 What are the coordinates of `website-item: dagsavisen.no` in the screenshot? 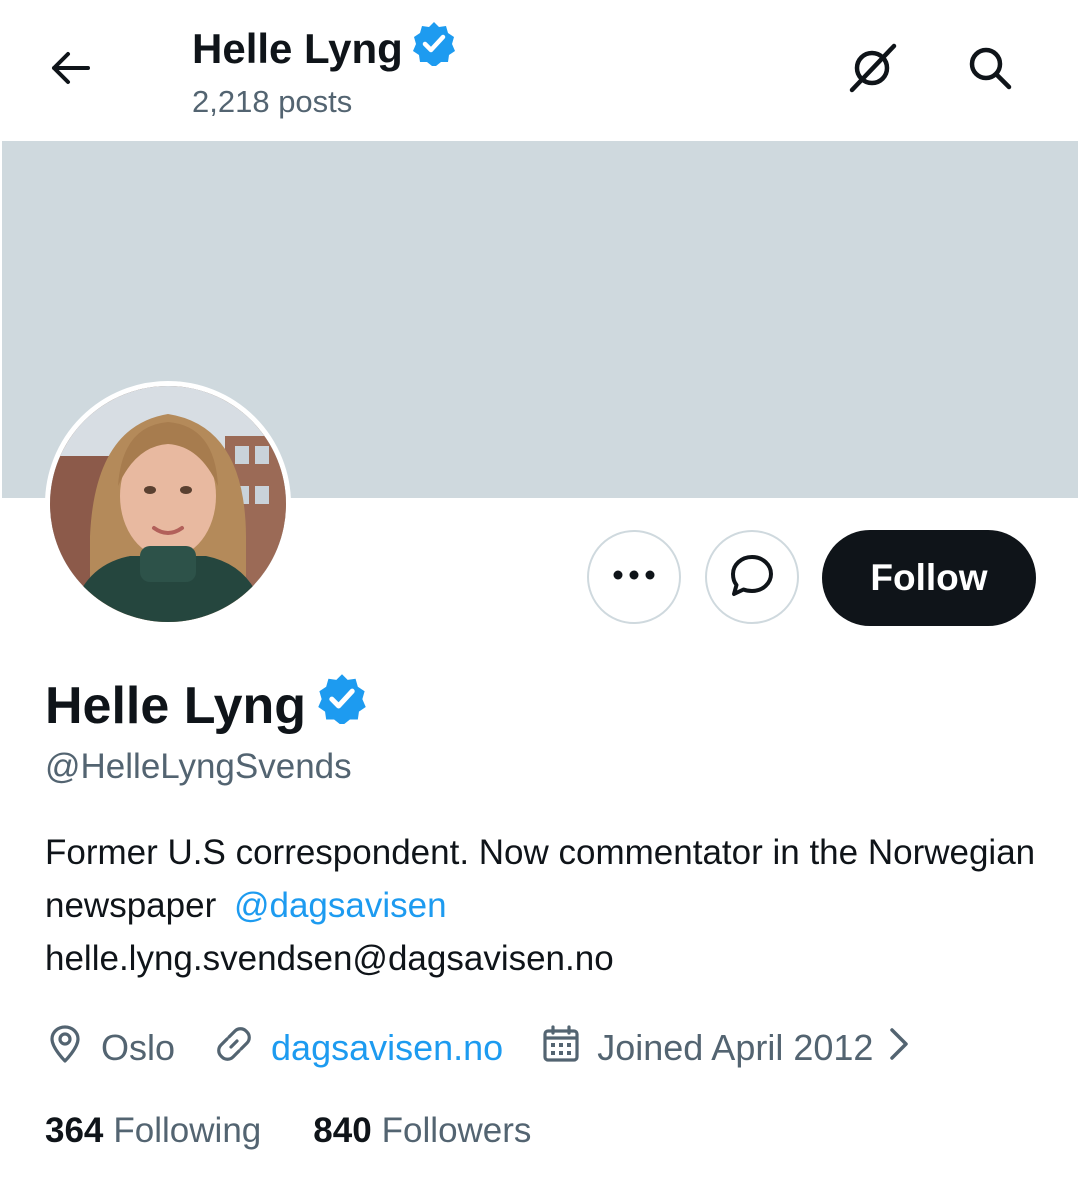 It's located at (358, 1048).